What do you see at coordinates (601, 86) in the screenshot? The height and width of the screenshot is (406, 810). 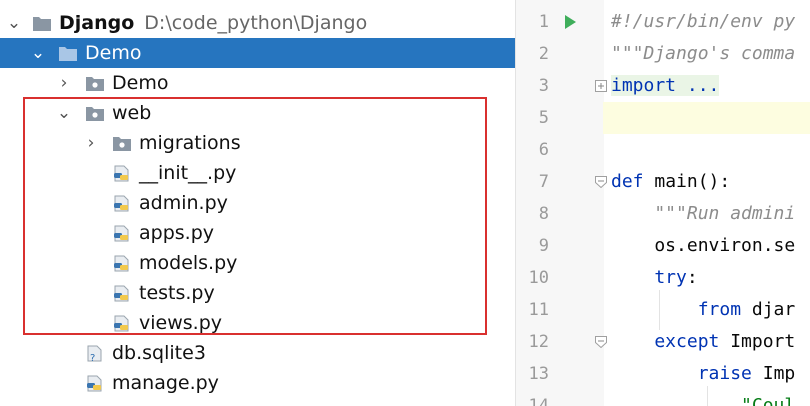 I see `fold-expand-icon` at bounding box center [601, 86].